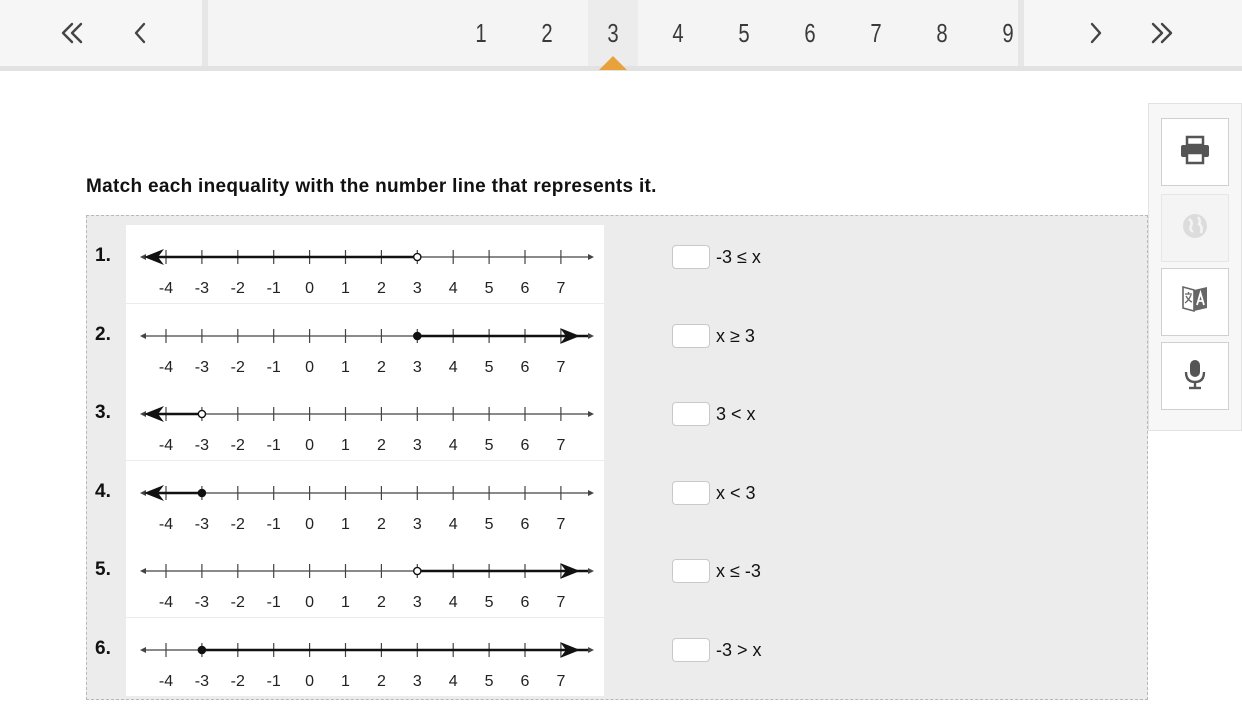 The height and width of the screenshot is (724, 1242). What do you see at coordinates (1195, 152) in the screenshot?
I see `print-button` at bounding box center [1195, 152].